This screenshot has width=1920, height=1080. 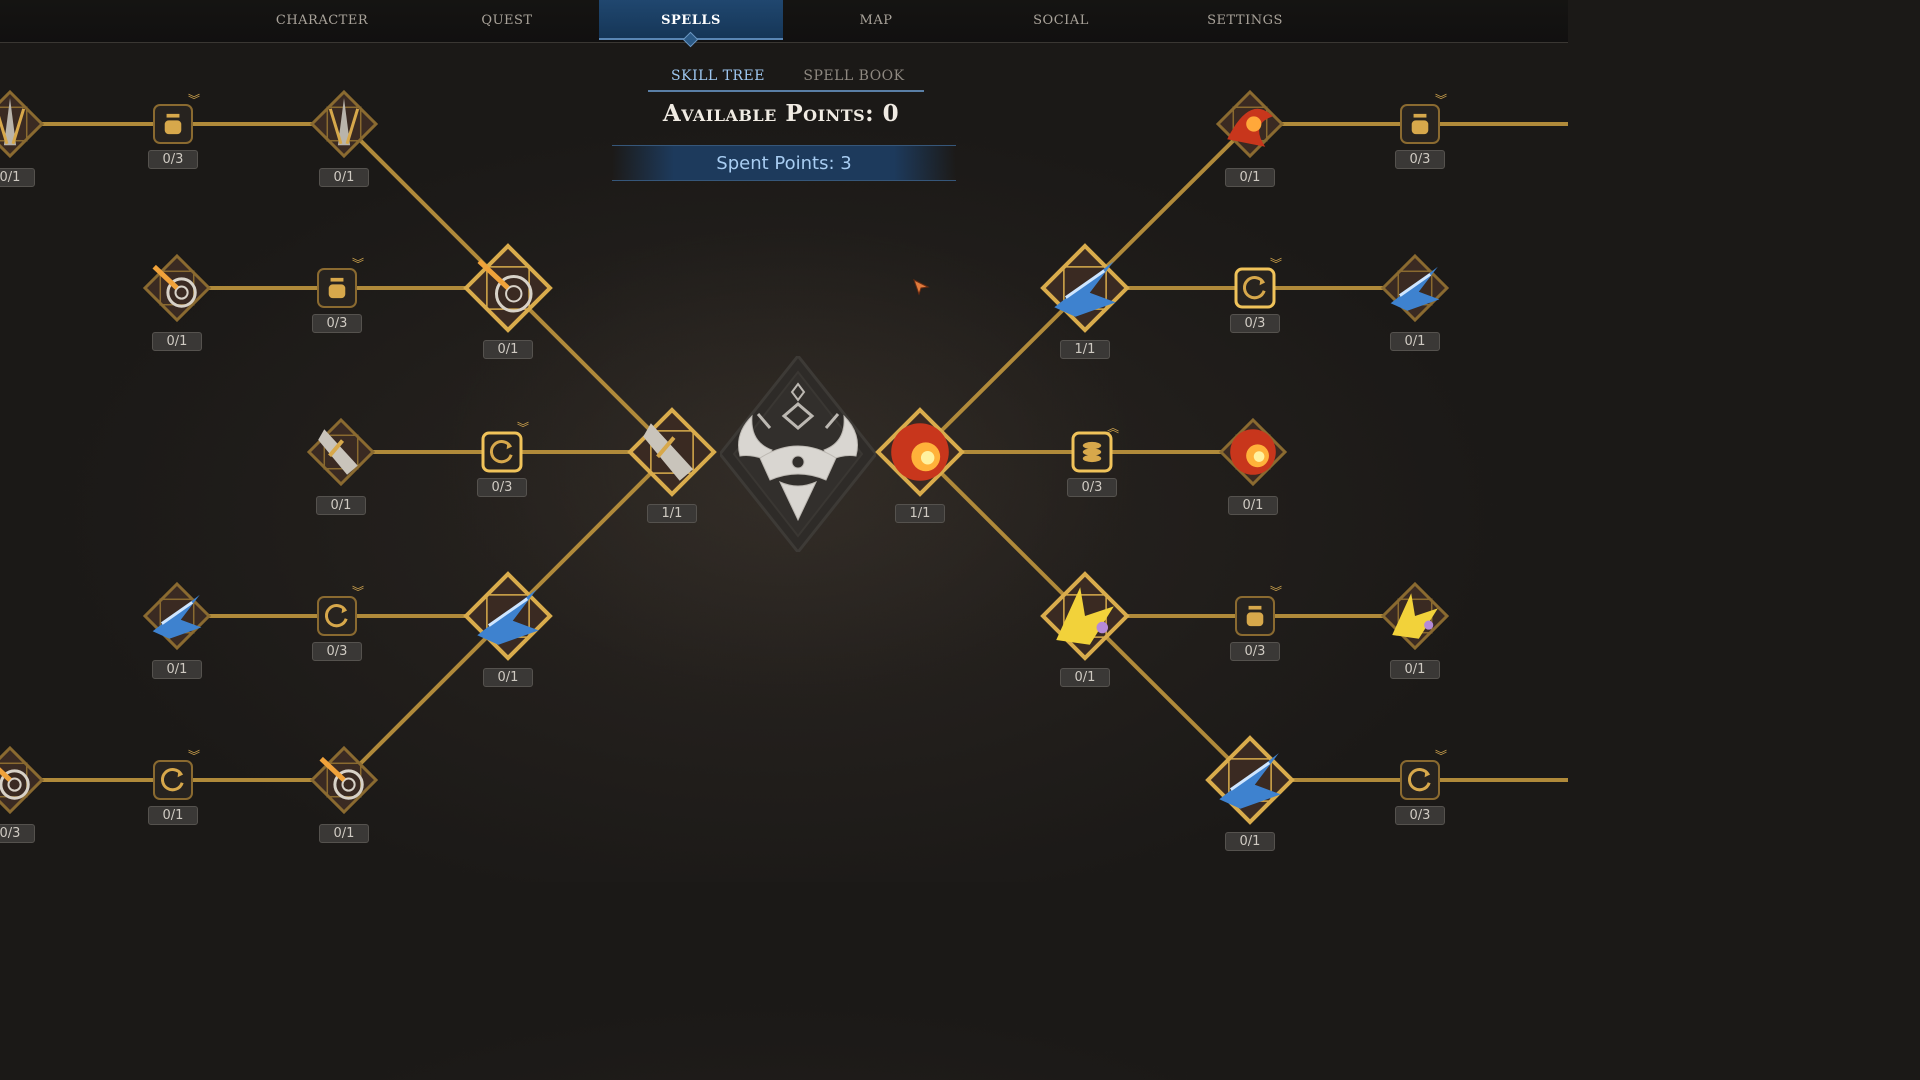 What do you see at coordinates (341, 452) in the screenshot?
I see `shield-blade-icon` at bounding box center [341, 452].